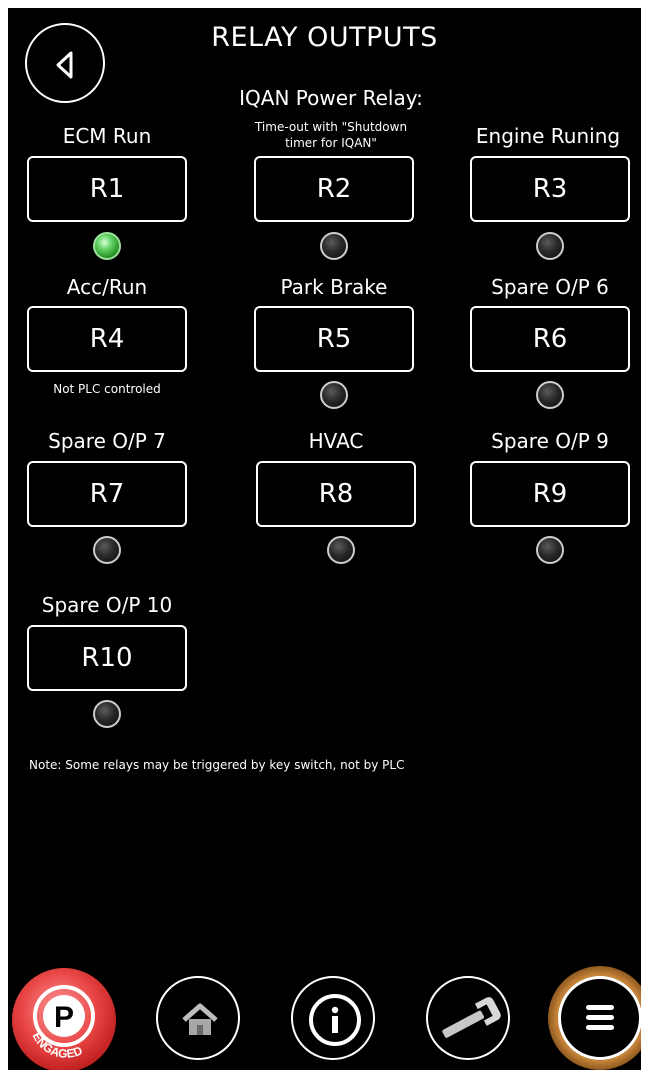 This screenshot has height=1078, width=649. What do you see at coordinates (324, 37) in the screenshot?
I see `page-title: RELAY OUTPUTS` at bounding box center [324, 37].